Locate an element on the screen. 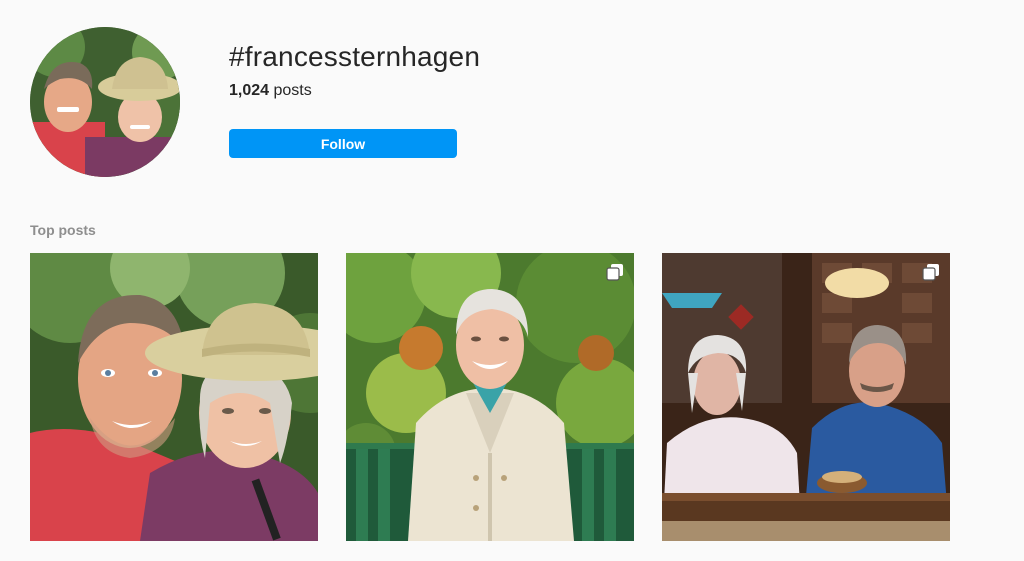 This screenshot has height=561, width=1024. top-posts-title: Top posts is located at coordinates (63, 230).